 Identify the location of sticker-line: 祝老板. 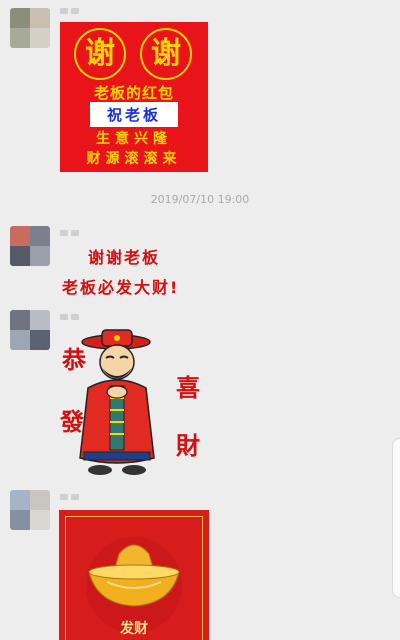
(134, 114).